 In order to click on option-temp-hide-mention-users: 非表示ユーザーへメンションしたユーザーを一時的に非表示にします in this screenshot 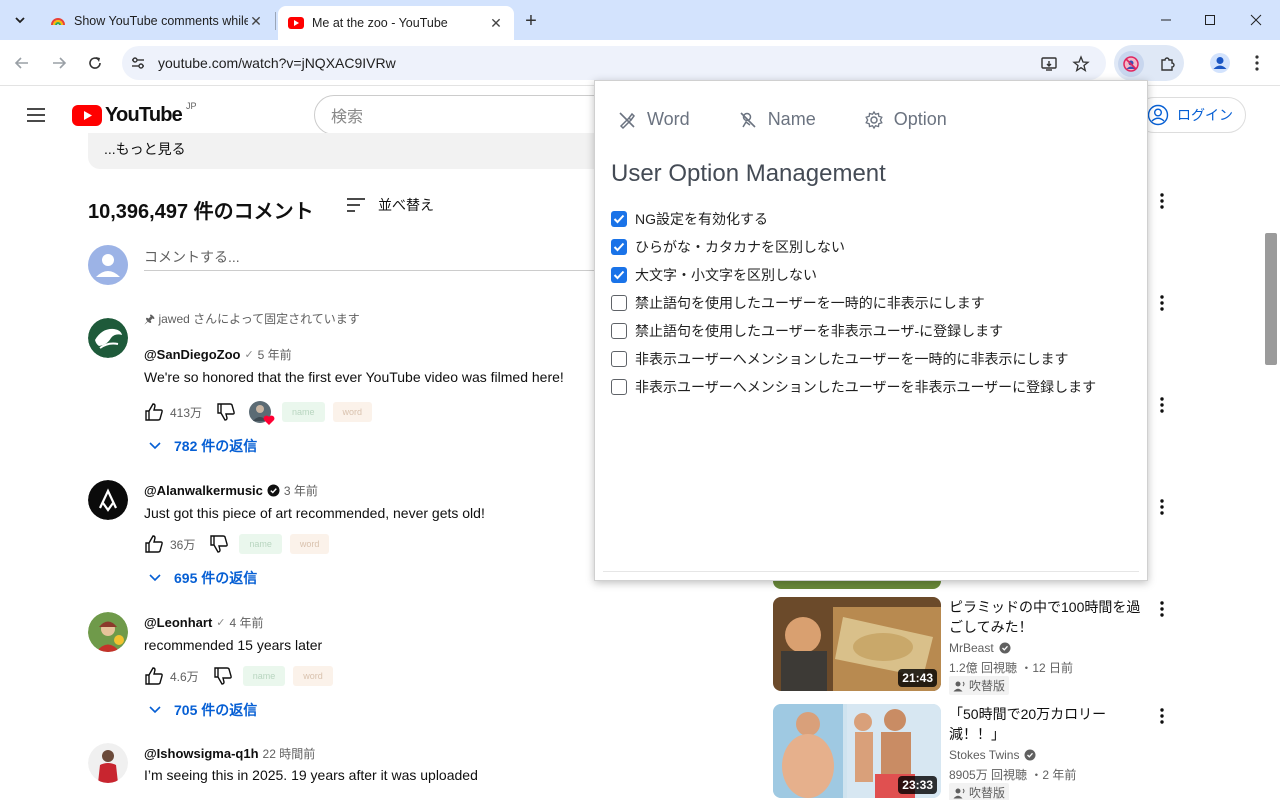, I will do `click(853, 359)`.